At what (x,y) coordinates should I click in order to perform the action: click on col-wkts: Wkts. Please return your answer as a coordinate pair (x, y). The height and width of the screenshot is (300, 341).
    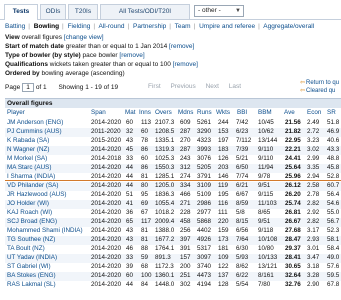
    Looking at the image, I should click on (223, 112).